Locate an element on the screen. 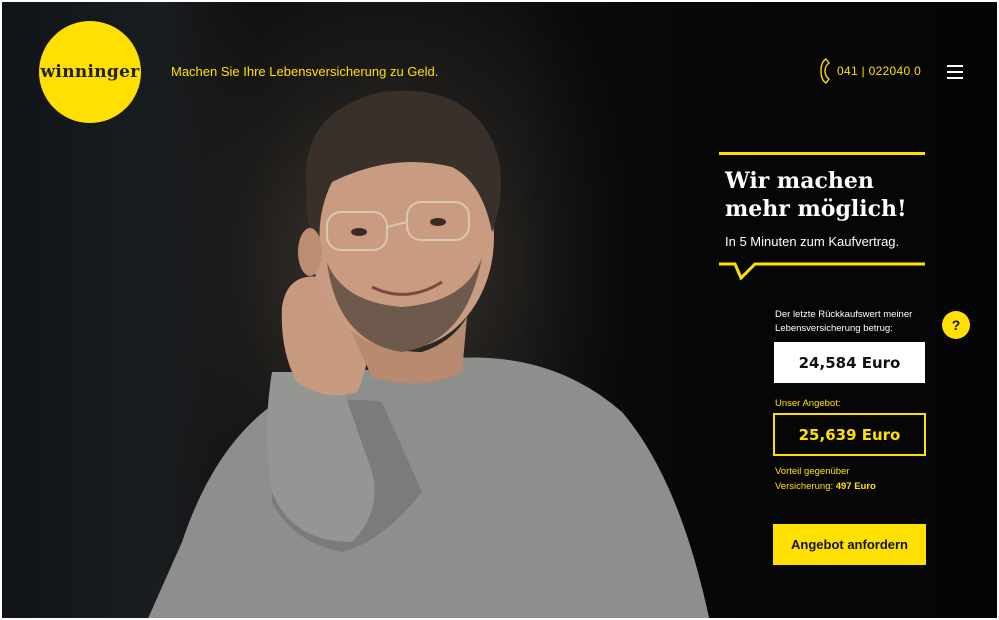  logo-text: winninger is located at coordinates (90, 72).